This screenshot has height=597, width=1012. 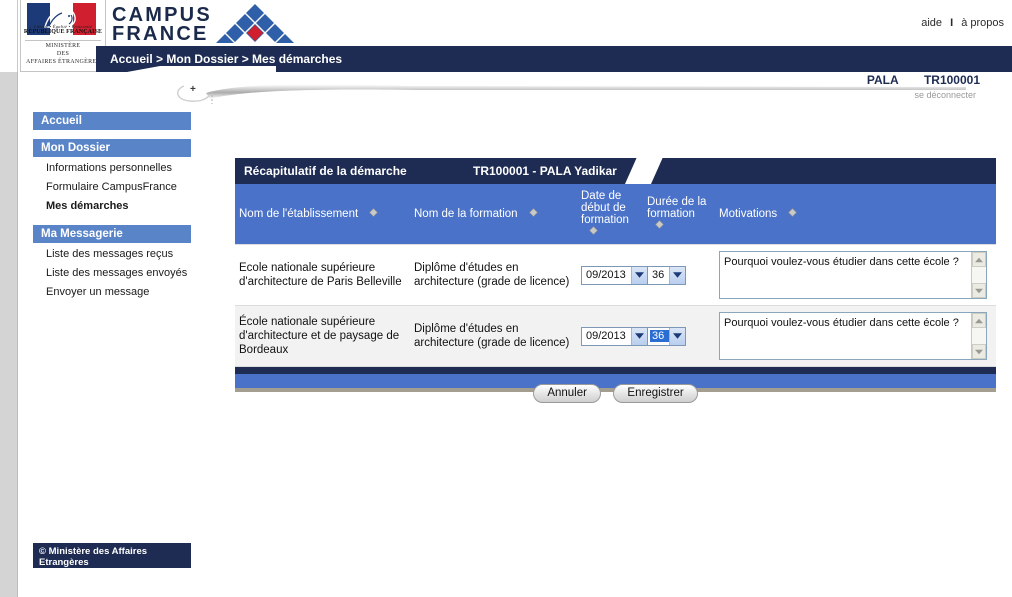 What do you see at coordinates (112, 234) in the screenshot?
I see `sidebar-group-ma-messagerie: Ma Messagerie` at bounding box center [112, 234].